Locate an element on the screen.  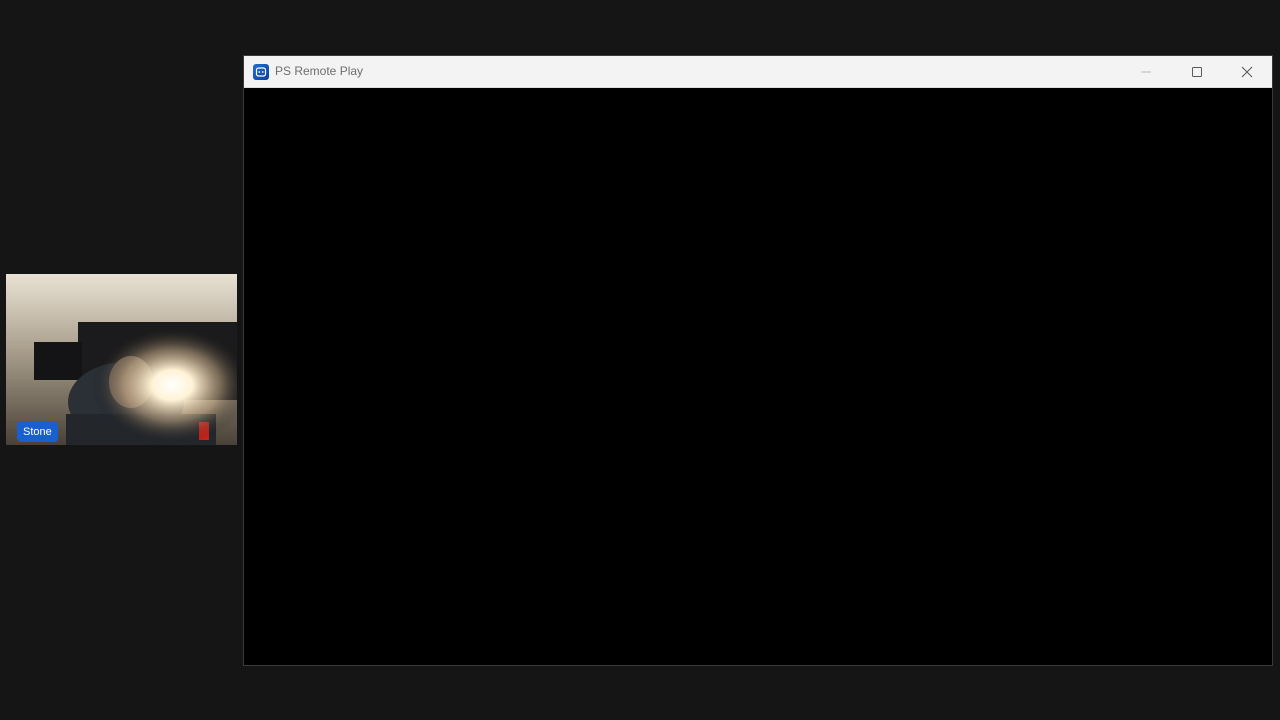
close-button is located at coordinates (1247, 71).